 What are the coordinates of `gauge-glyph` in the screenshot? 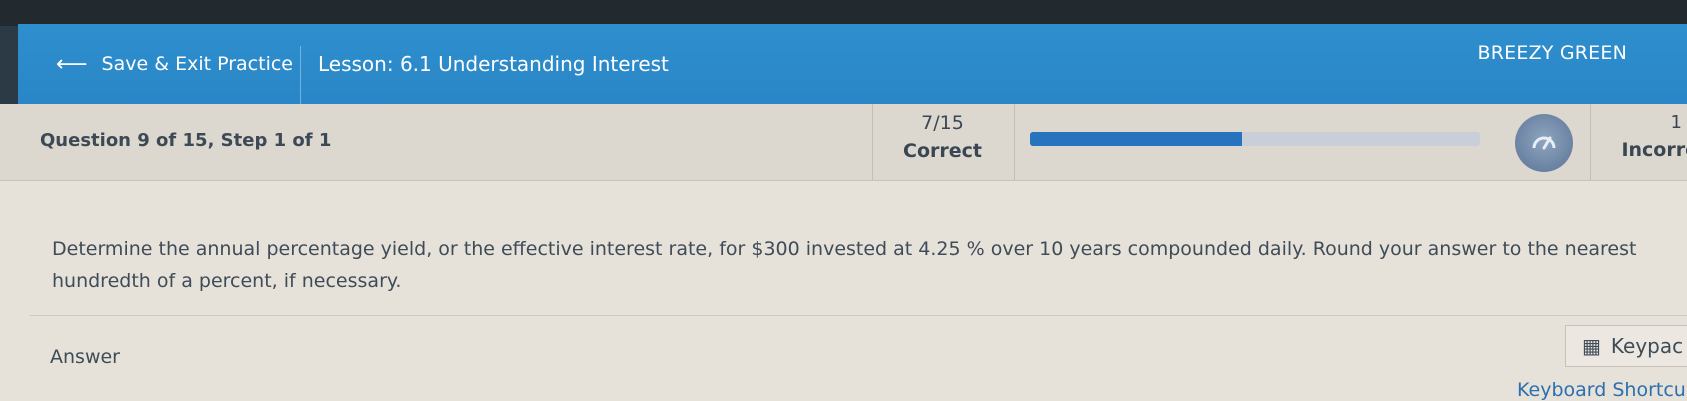 It's located at (1544, 143).